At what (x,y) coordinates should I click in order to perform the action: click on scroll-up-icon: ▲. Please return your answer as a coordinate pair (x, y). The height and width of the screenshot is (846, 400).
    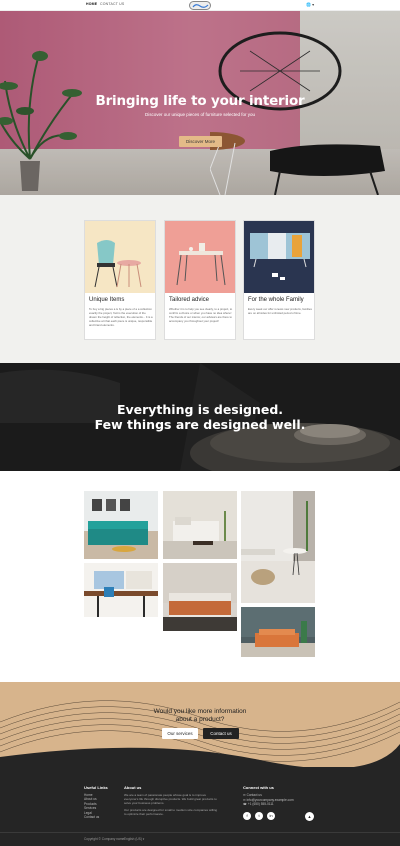
    Looking at the image, I should click on (309, 816).